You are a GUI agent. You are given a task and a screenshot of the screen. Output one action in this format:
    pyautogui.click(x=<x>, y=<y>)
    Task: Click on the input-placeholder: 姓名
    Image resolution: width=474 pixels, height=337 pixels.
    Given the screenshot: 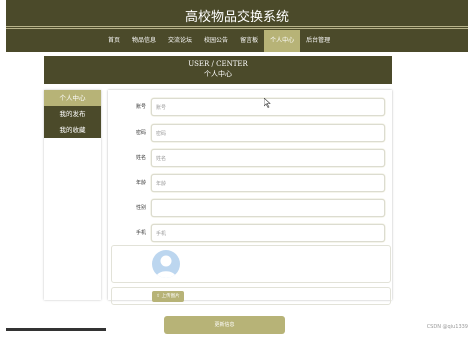 What is the action you would take?
    pyautogui.click(x=161, y=159)
    